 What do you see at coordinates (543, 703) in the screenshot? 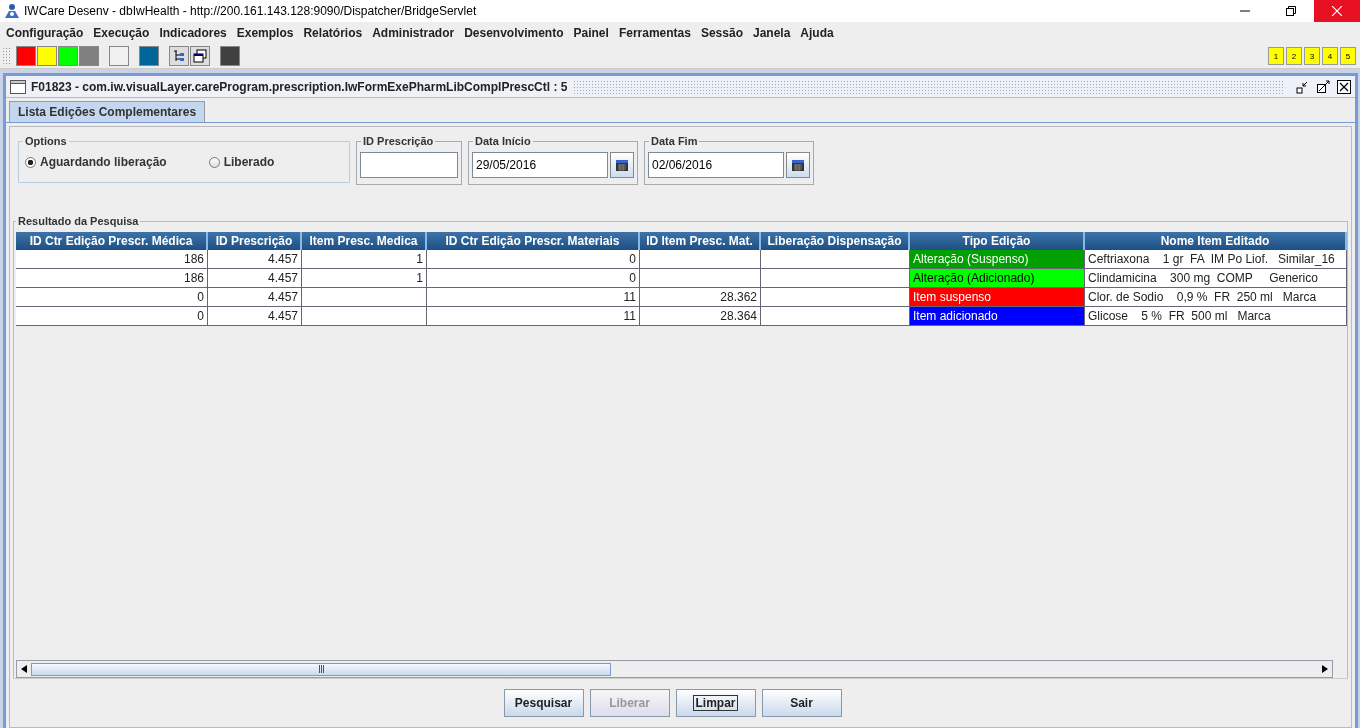
I see `action-button: Pesquisar` at bounding box center [543, 703].